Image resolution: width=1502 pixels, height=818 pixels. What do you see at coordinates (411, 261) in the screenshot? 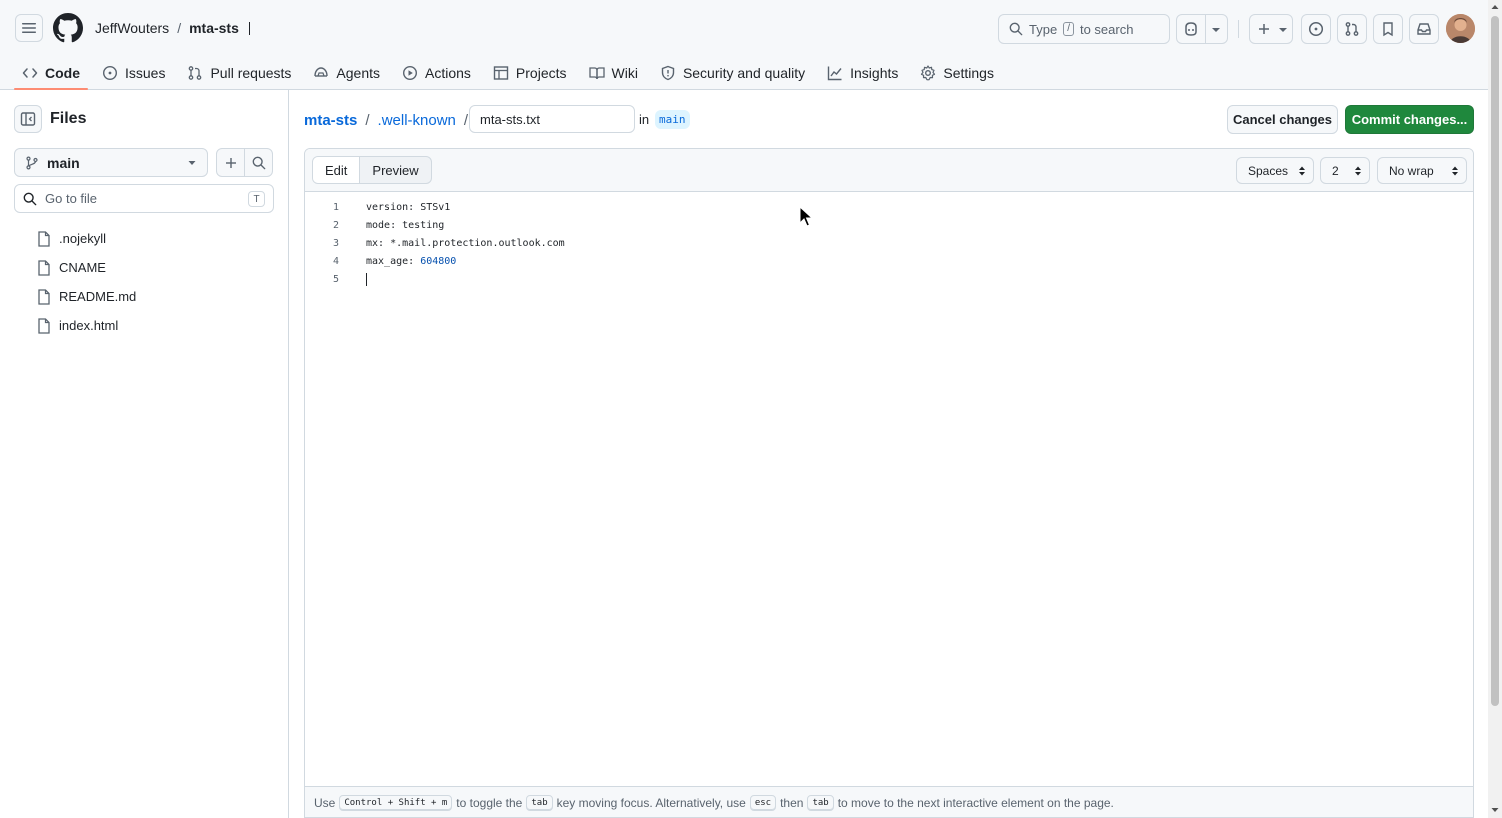
I see `line-text: max_age: 604800` at bounding box center [411, 261].